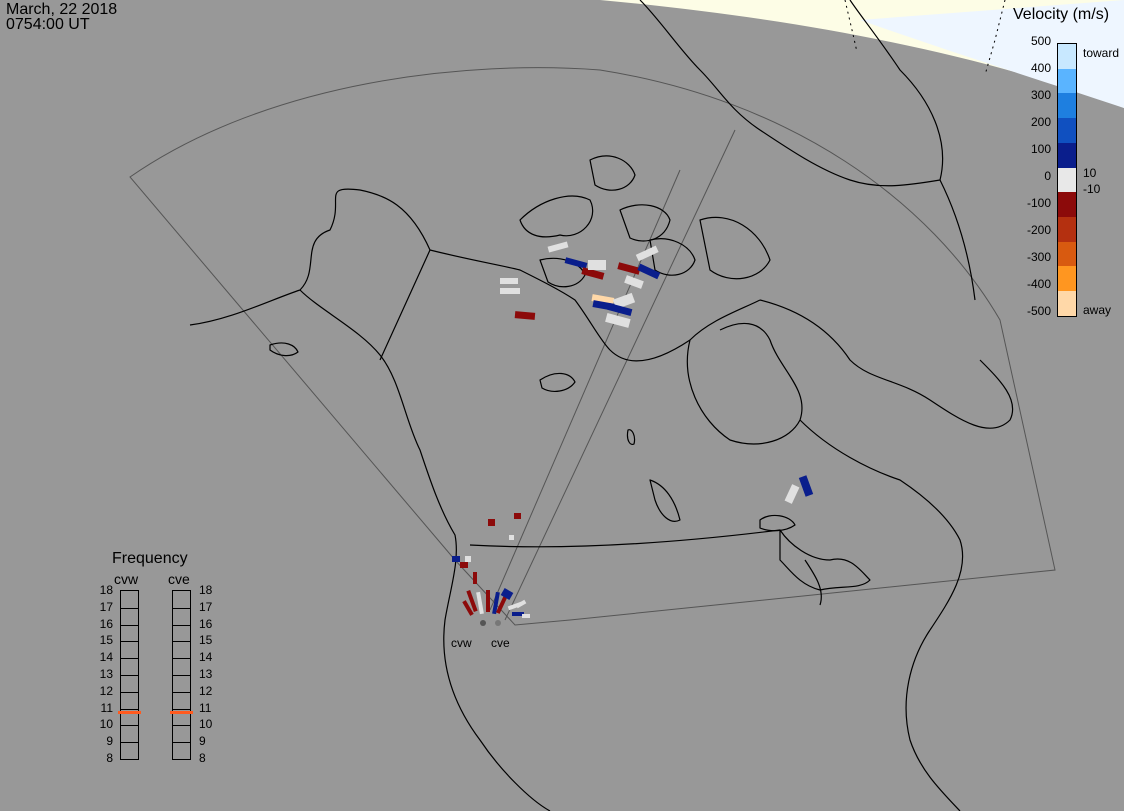 This screenshot has height=811, width=1124. Describe the element at coordinates (1101, 53) in the screenshot. I see `toward-label: toward` at that location.